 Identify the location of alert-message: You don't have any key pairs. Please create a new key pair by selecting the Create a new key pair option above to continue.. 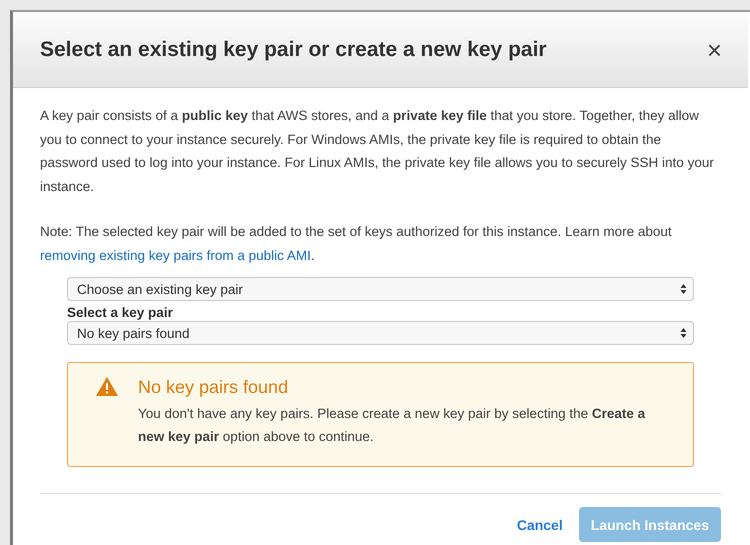
(392, 425).